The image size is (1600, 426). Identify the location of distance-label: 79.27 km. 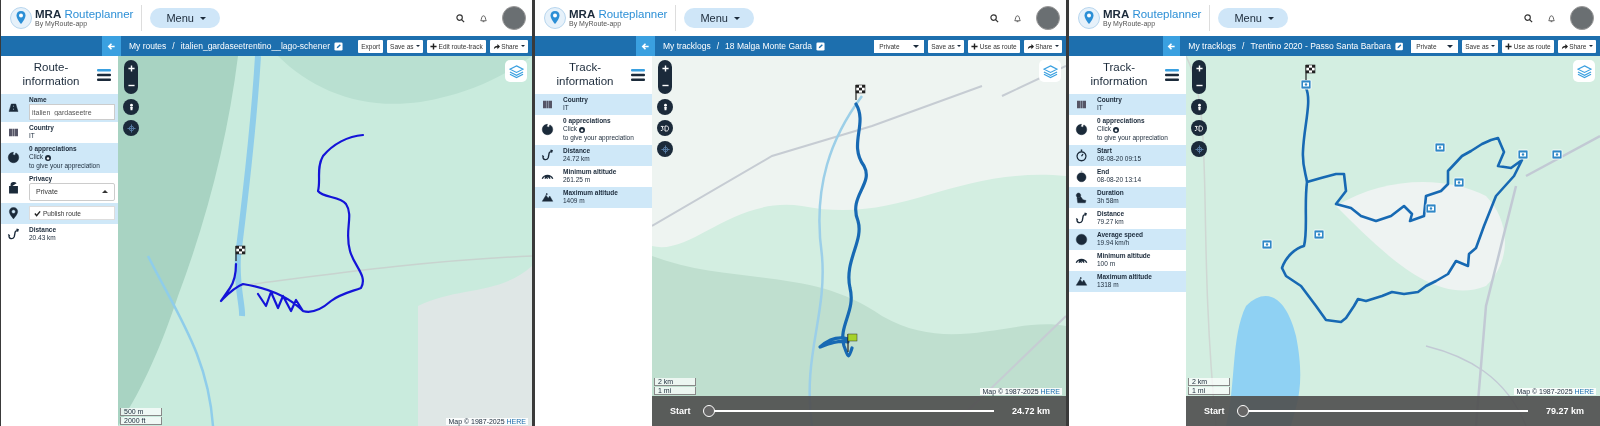
(1564, 411).